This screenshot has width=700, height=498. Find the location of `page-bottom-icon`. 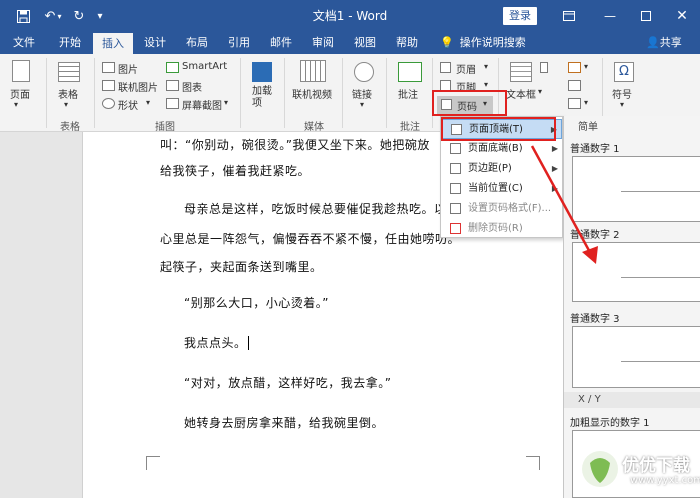

page-bottom-icon is located at coordinates (455, 148).